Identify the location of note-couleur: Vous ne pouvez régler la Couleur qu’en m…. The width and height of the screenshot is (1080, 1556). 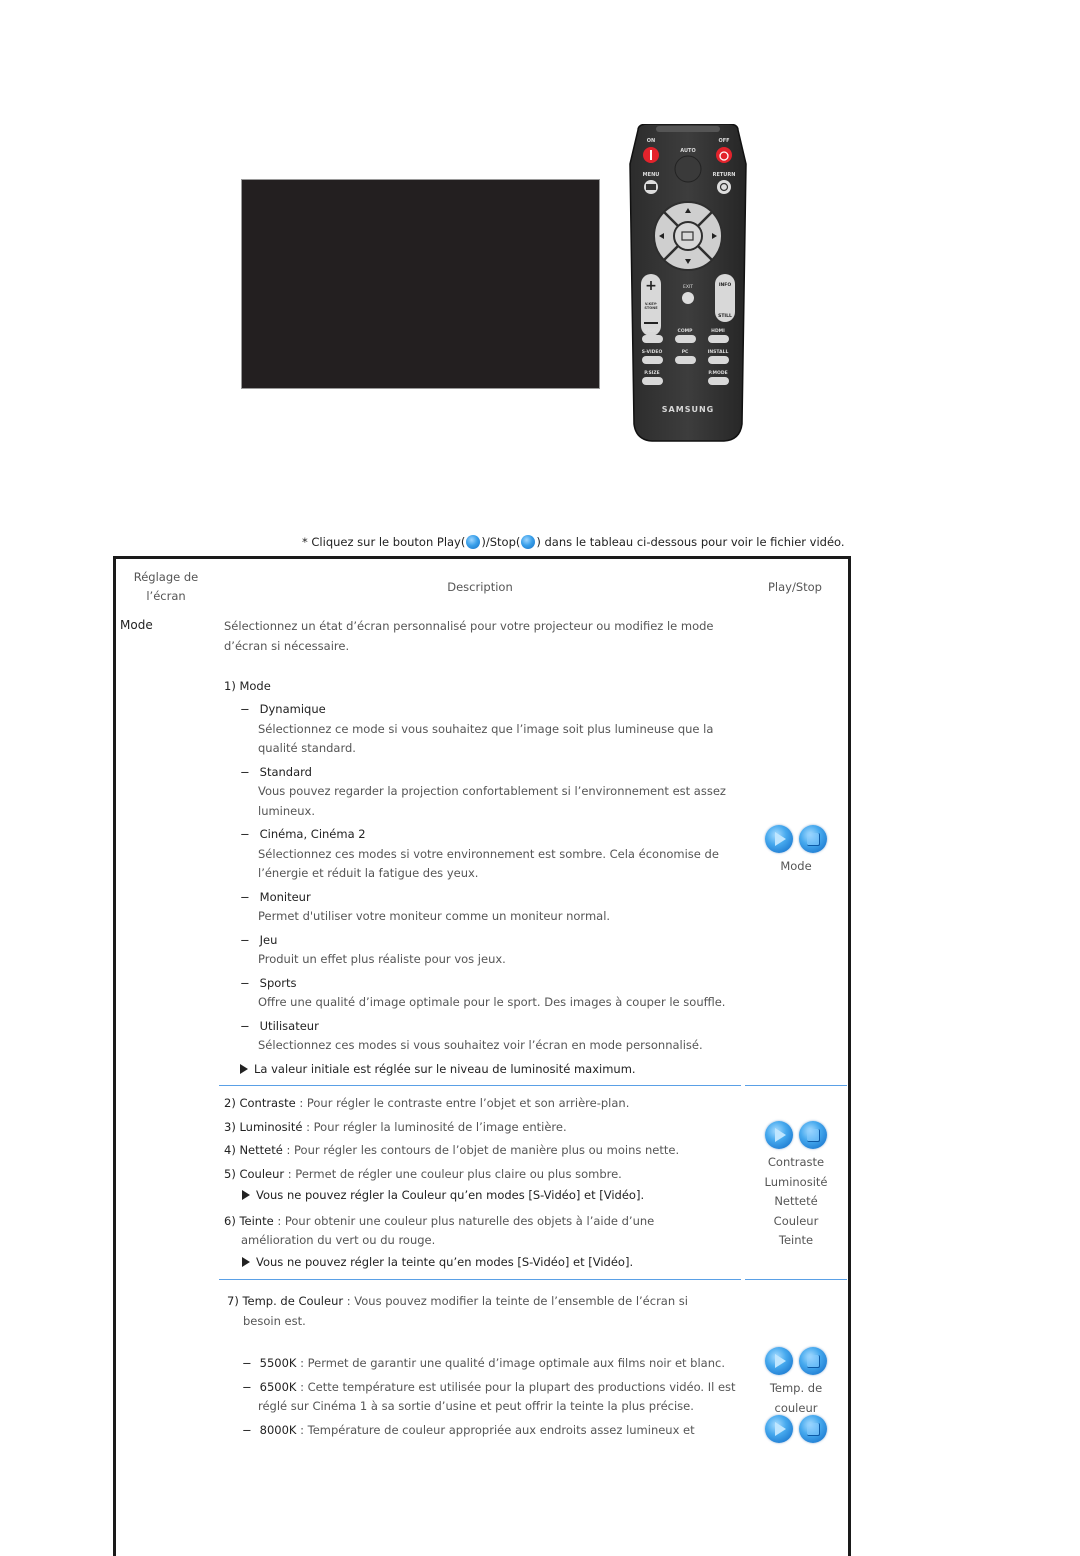
(484, 1196).